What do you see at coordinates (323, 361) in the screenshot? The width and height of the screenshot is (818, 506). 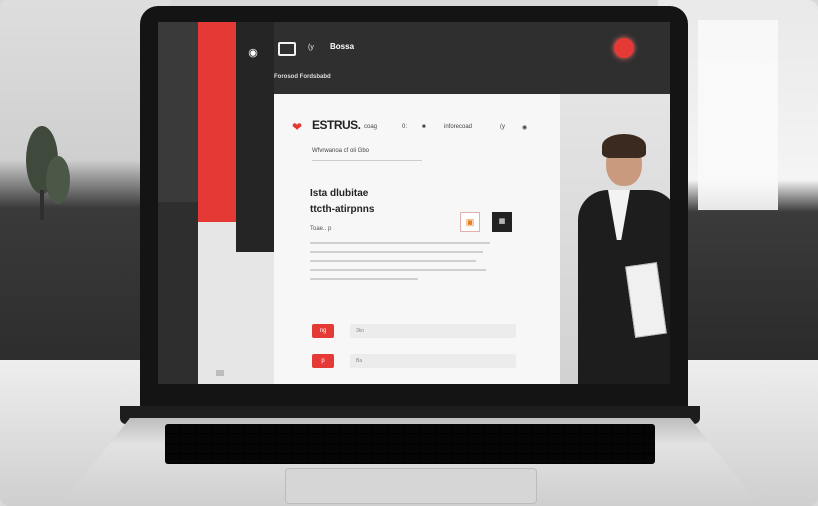 I see `secondary-button: p` at bounding box center [323, 361].